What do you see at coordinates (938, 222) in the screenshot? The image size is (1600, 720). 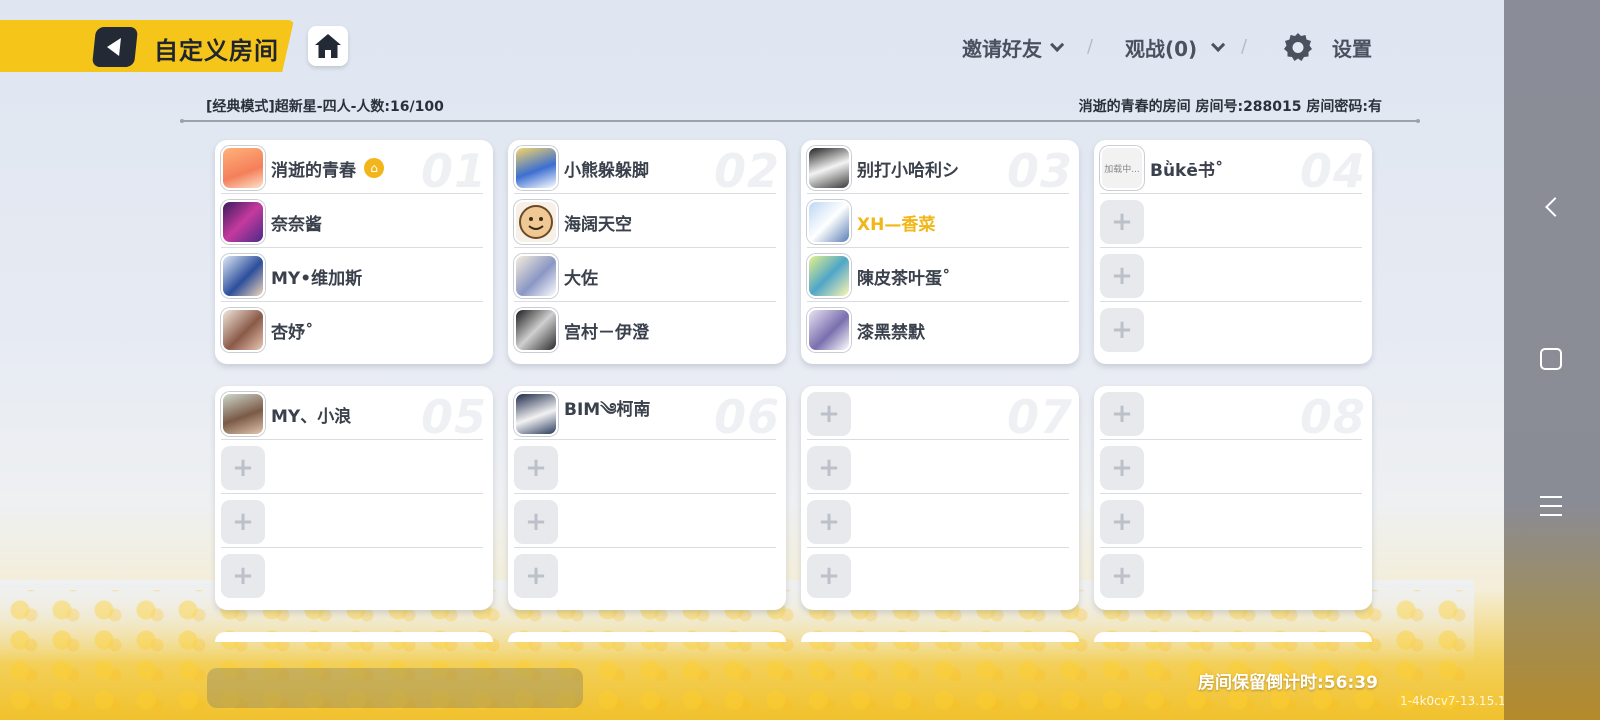 I see `player-slot: XH—香菜` at bounding box center [938, 222].